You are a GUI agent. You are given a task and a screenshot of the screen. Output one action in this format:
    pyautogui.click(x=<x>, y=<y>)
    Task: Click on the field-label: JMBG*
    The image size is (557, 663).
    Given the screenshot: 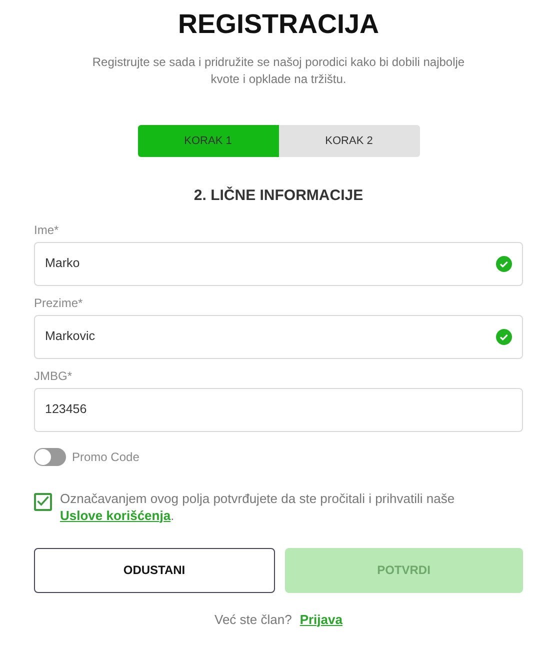 What is the action you would take?
    pyautogui.click(x=54, y=376)
    